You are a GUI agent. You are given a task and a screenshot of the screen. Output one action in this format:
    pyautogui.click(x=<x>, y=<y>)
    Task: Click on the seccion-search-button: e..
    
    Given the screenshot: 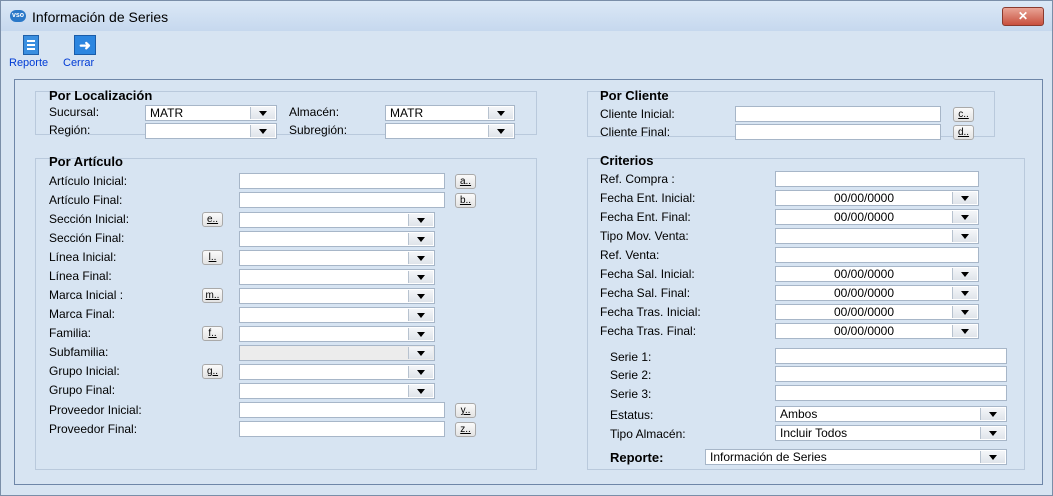 What is the action you would take?
    pyautogui.click(x=212, y=219)
    